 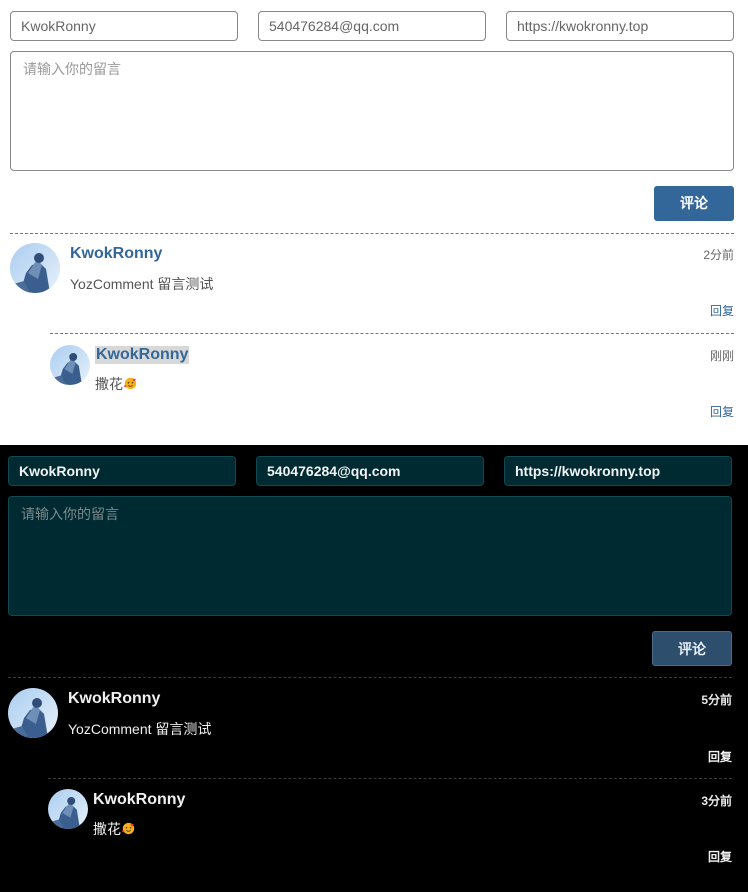 What do you see at coordinates (716, 801) in the screenshot?
I see `reply-time: 3分前` at bounding box center [716, 801].